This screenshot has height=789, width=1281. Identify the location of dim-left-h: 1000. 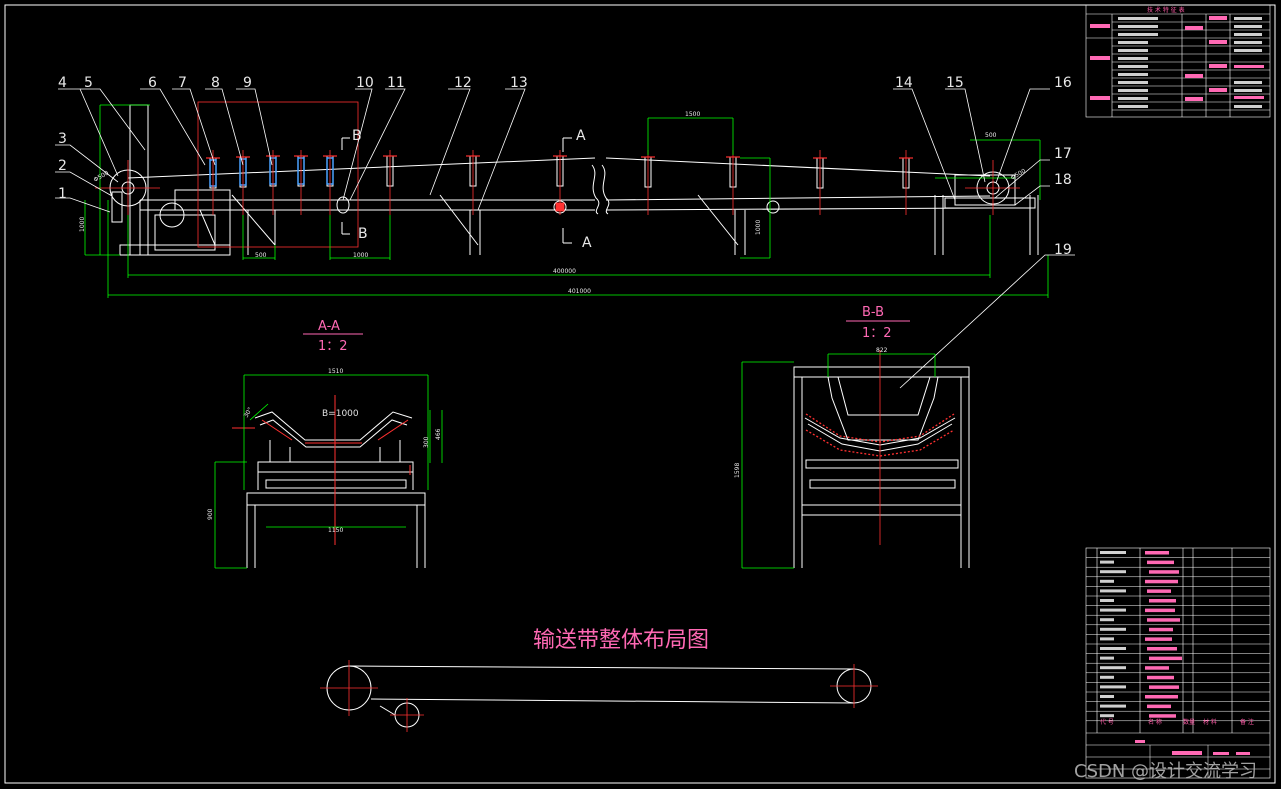
(82, 224).